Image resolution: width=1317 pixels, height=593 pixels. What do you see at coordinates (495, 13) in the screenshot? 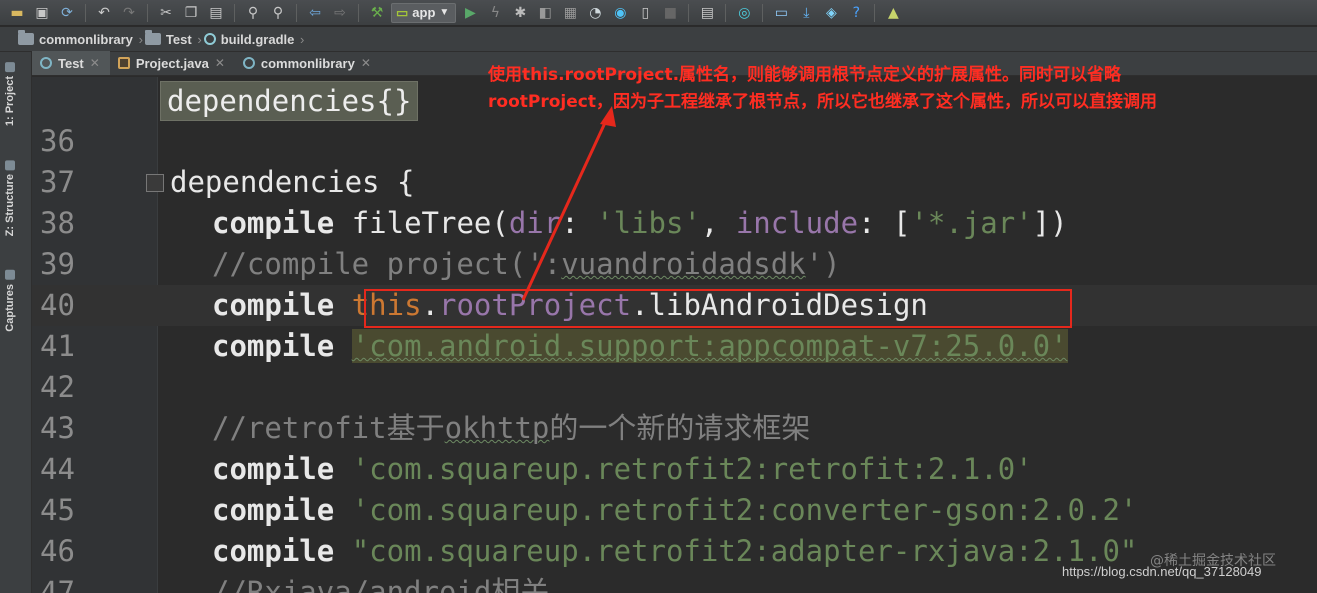
I see `apply-changes-icon: ϟ` at bounding box center [495, 13].